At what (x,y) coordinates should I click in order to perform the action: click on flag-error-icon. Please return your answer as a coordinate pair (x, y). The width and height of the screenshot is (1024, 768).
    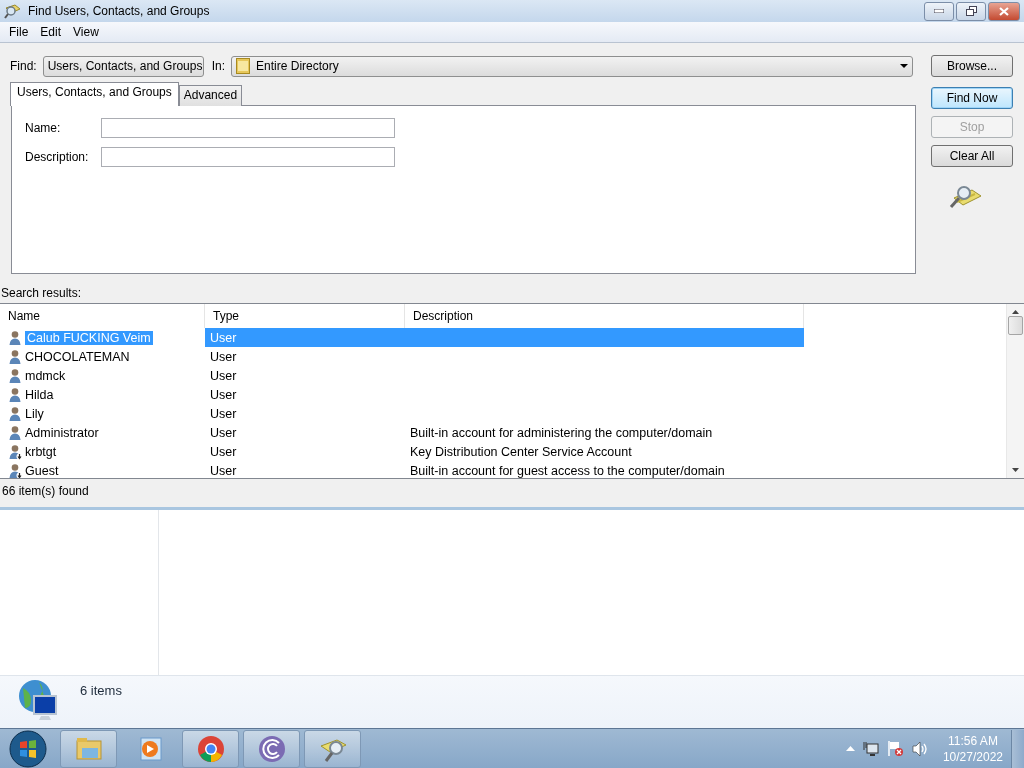
    Looking at the image, I should click on (895, 748).